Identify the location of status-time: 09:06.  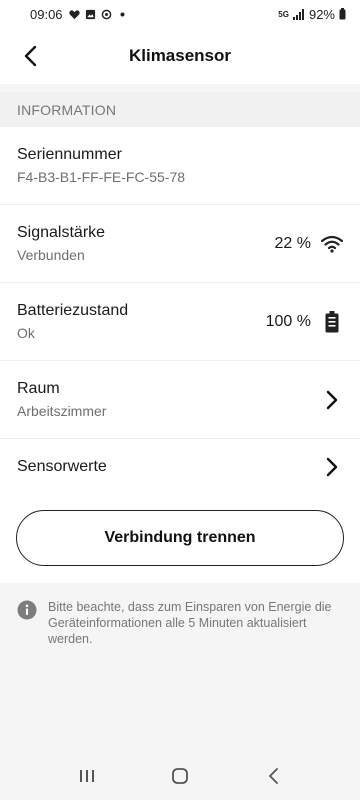
(46, 14).